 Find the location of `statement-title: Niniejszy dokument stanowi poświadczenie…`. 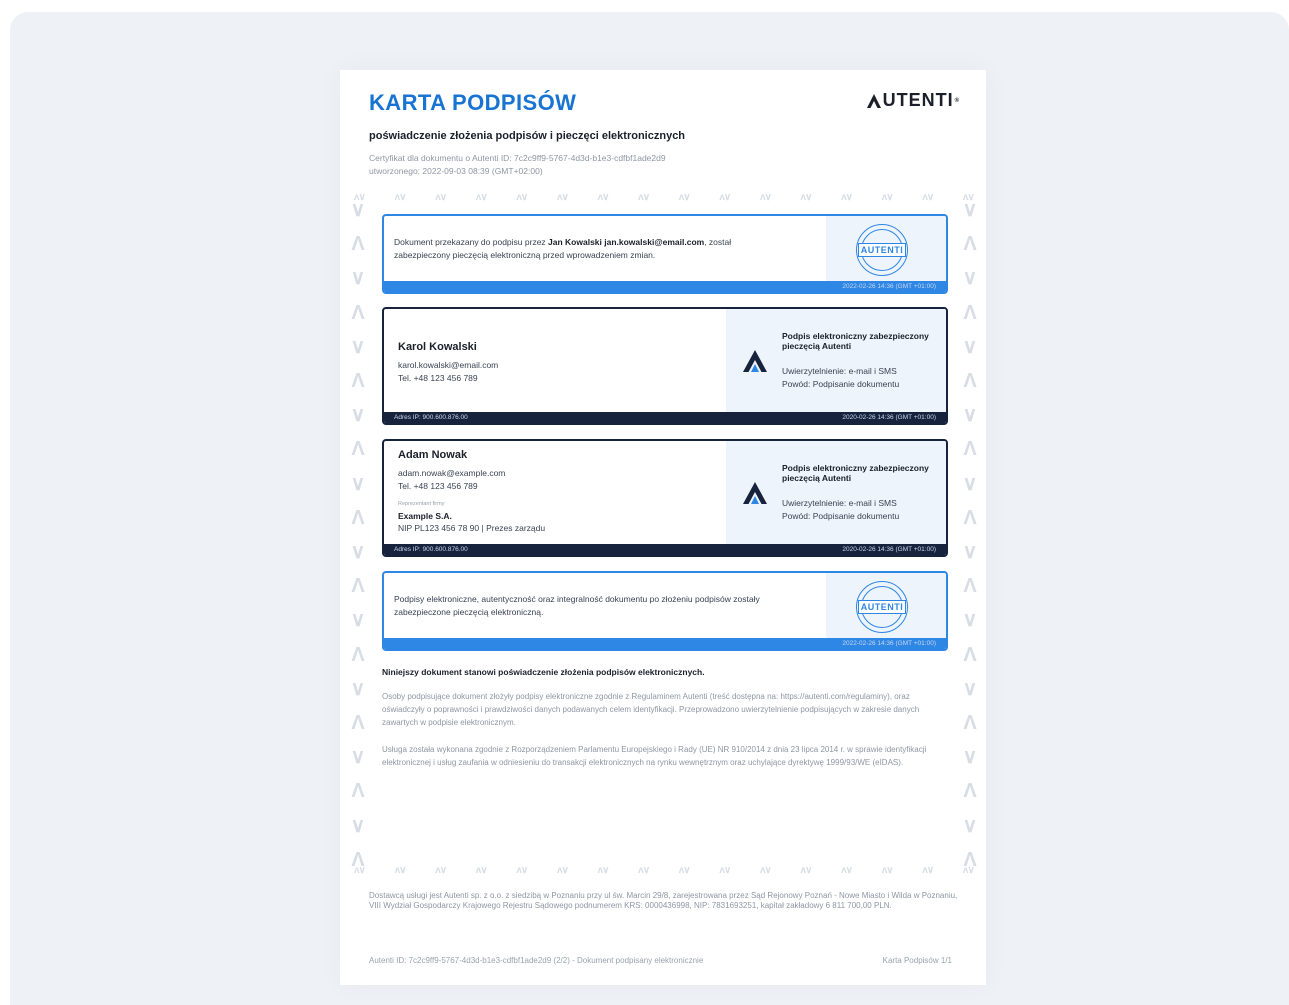

statement-title: Niniejszy dokument stanowi poświadczenie… is located at coordinates (543, 672).